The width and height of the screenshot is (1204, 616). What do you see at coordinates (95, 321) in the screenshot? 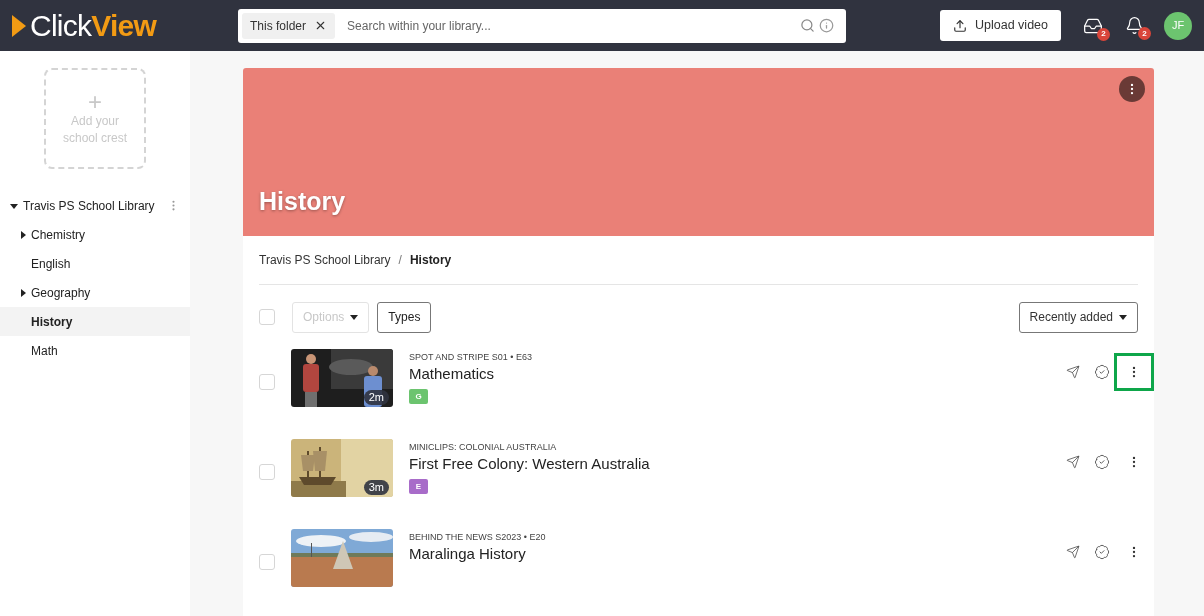
I see `tree-item: History` at bounding box center [95, 321].